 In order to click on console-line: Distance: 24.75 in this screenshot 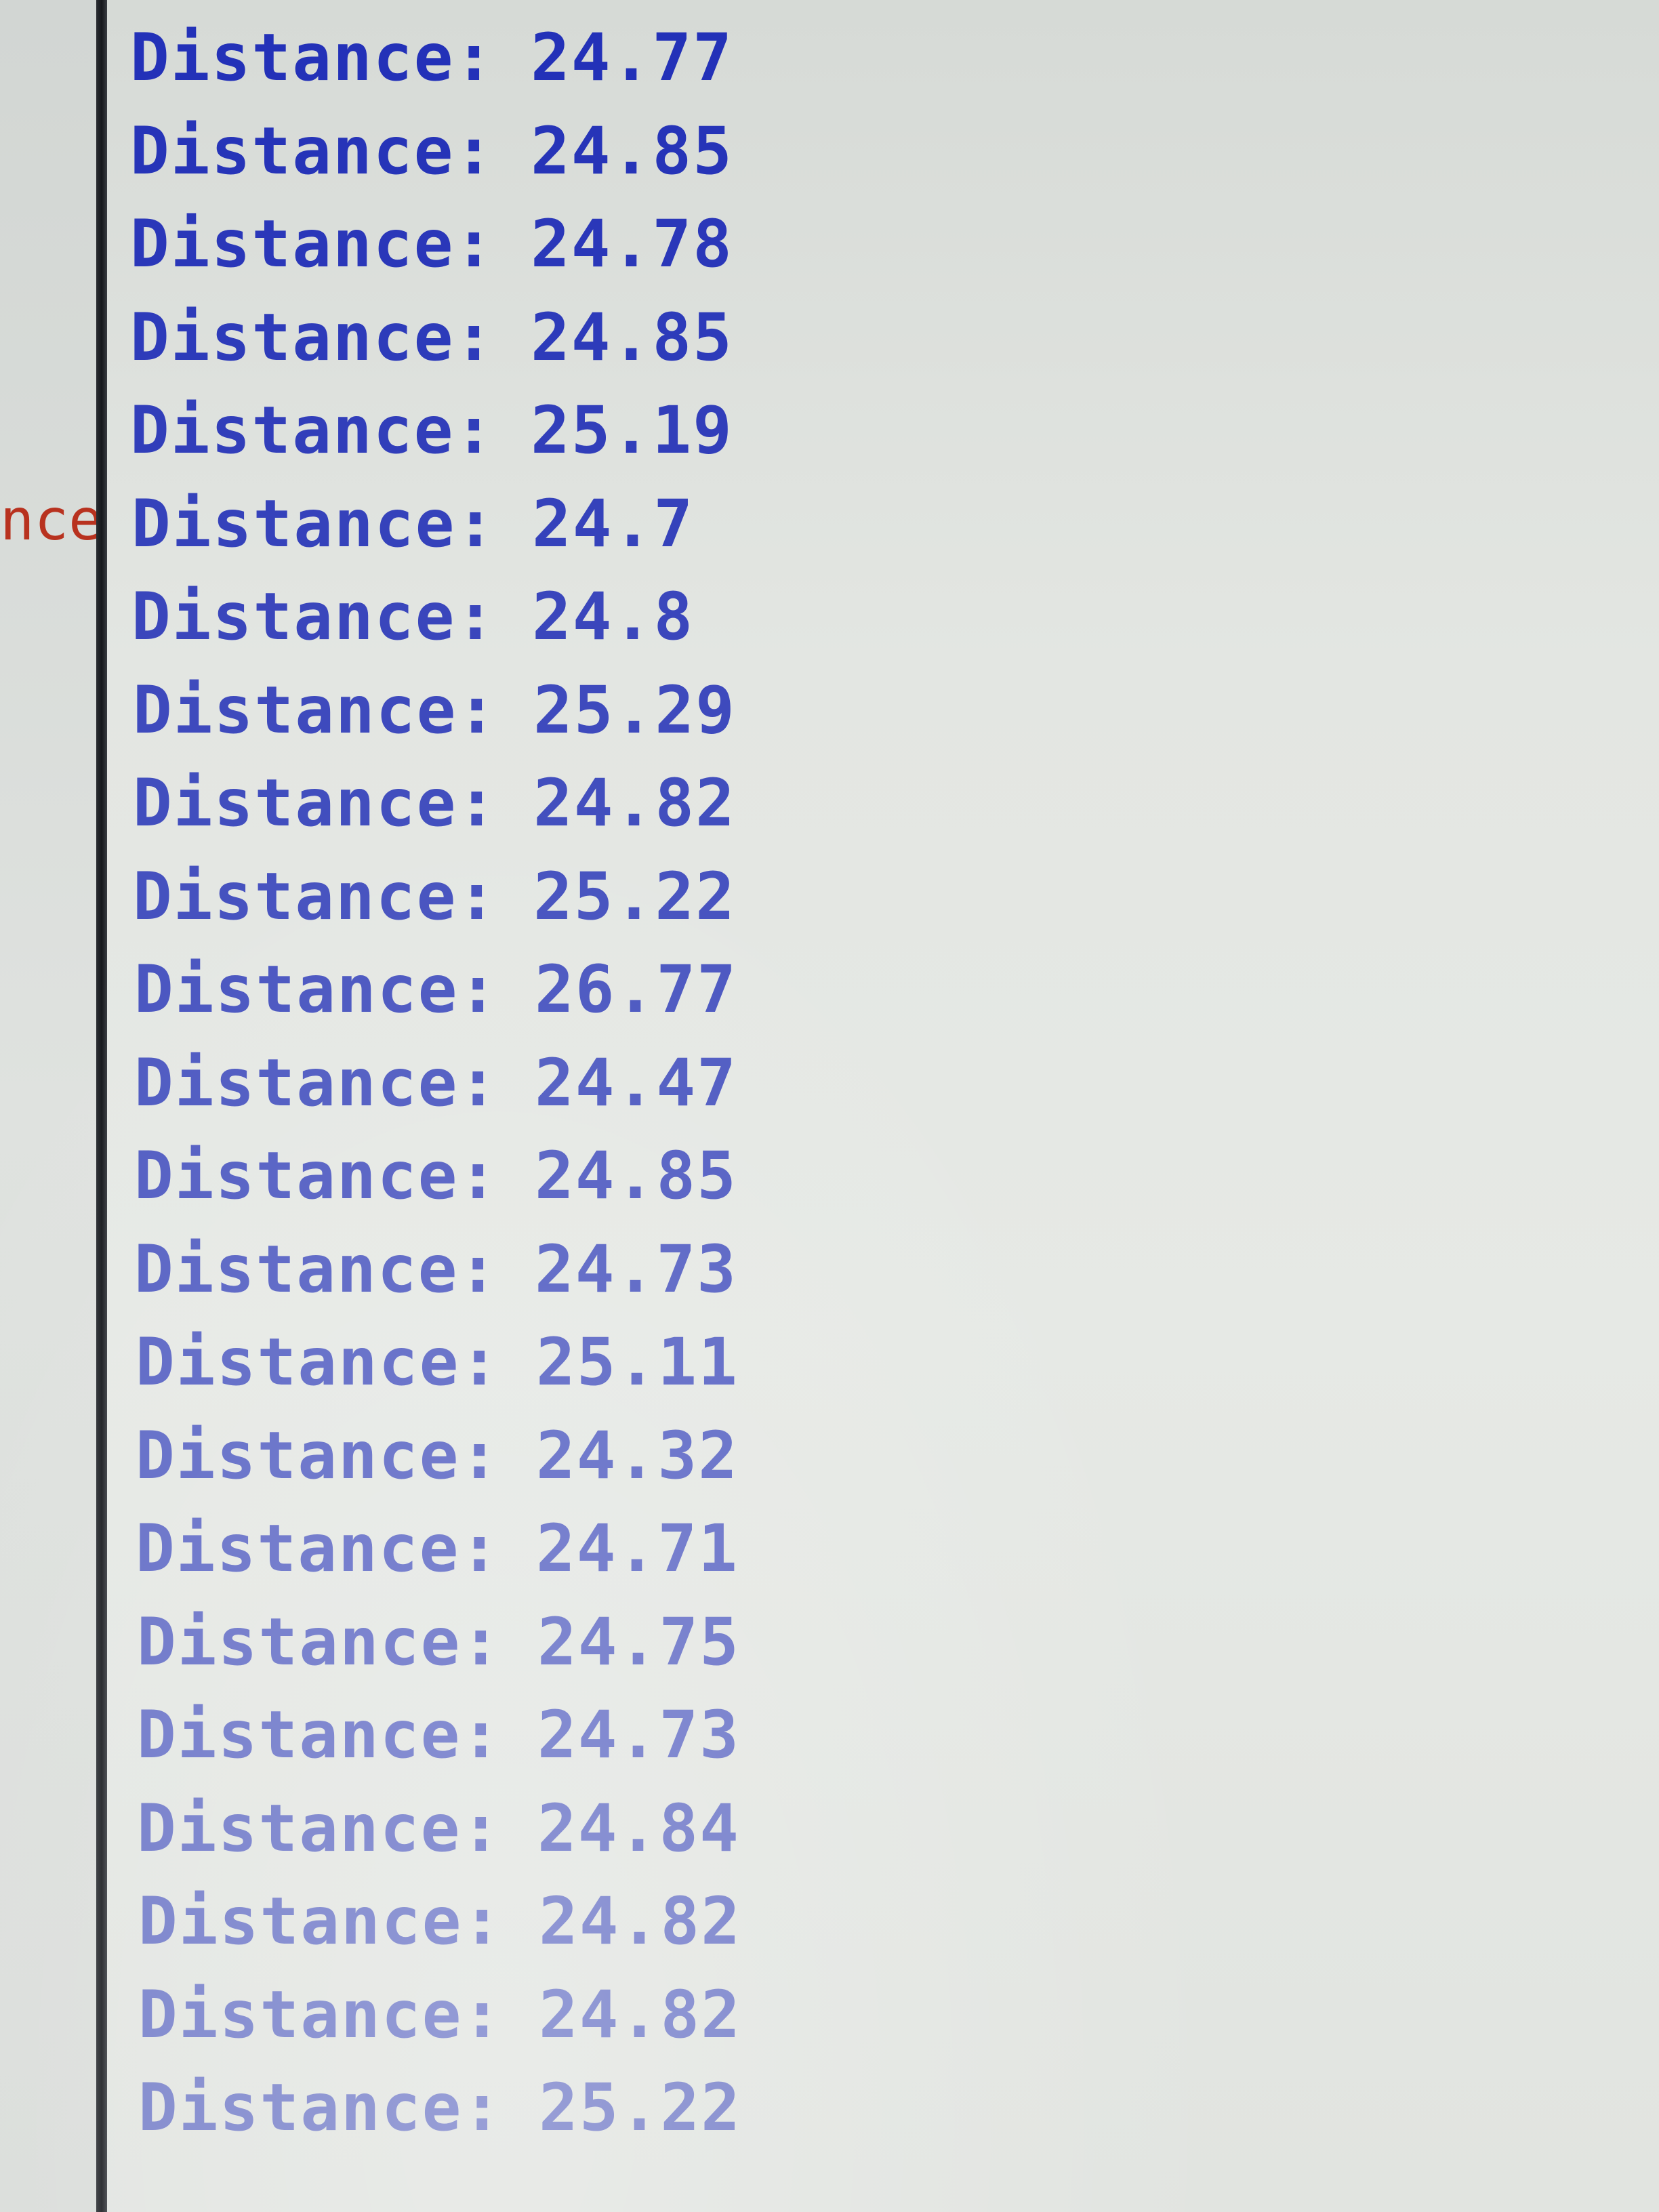, I will do `click(439, 1642)`.